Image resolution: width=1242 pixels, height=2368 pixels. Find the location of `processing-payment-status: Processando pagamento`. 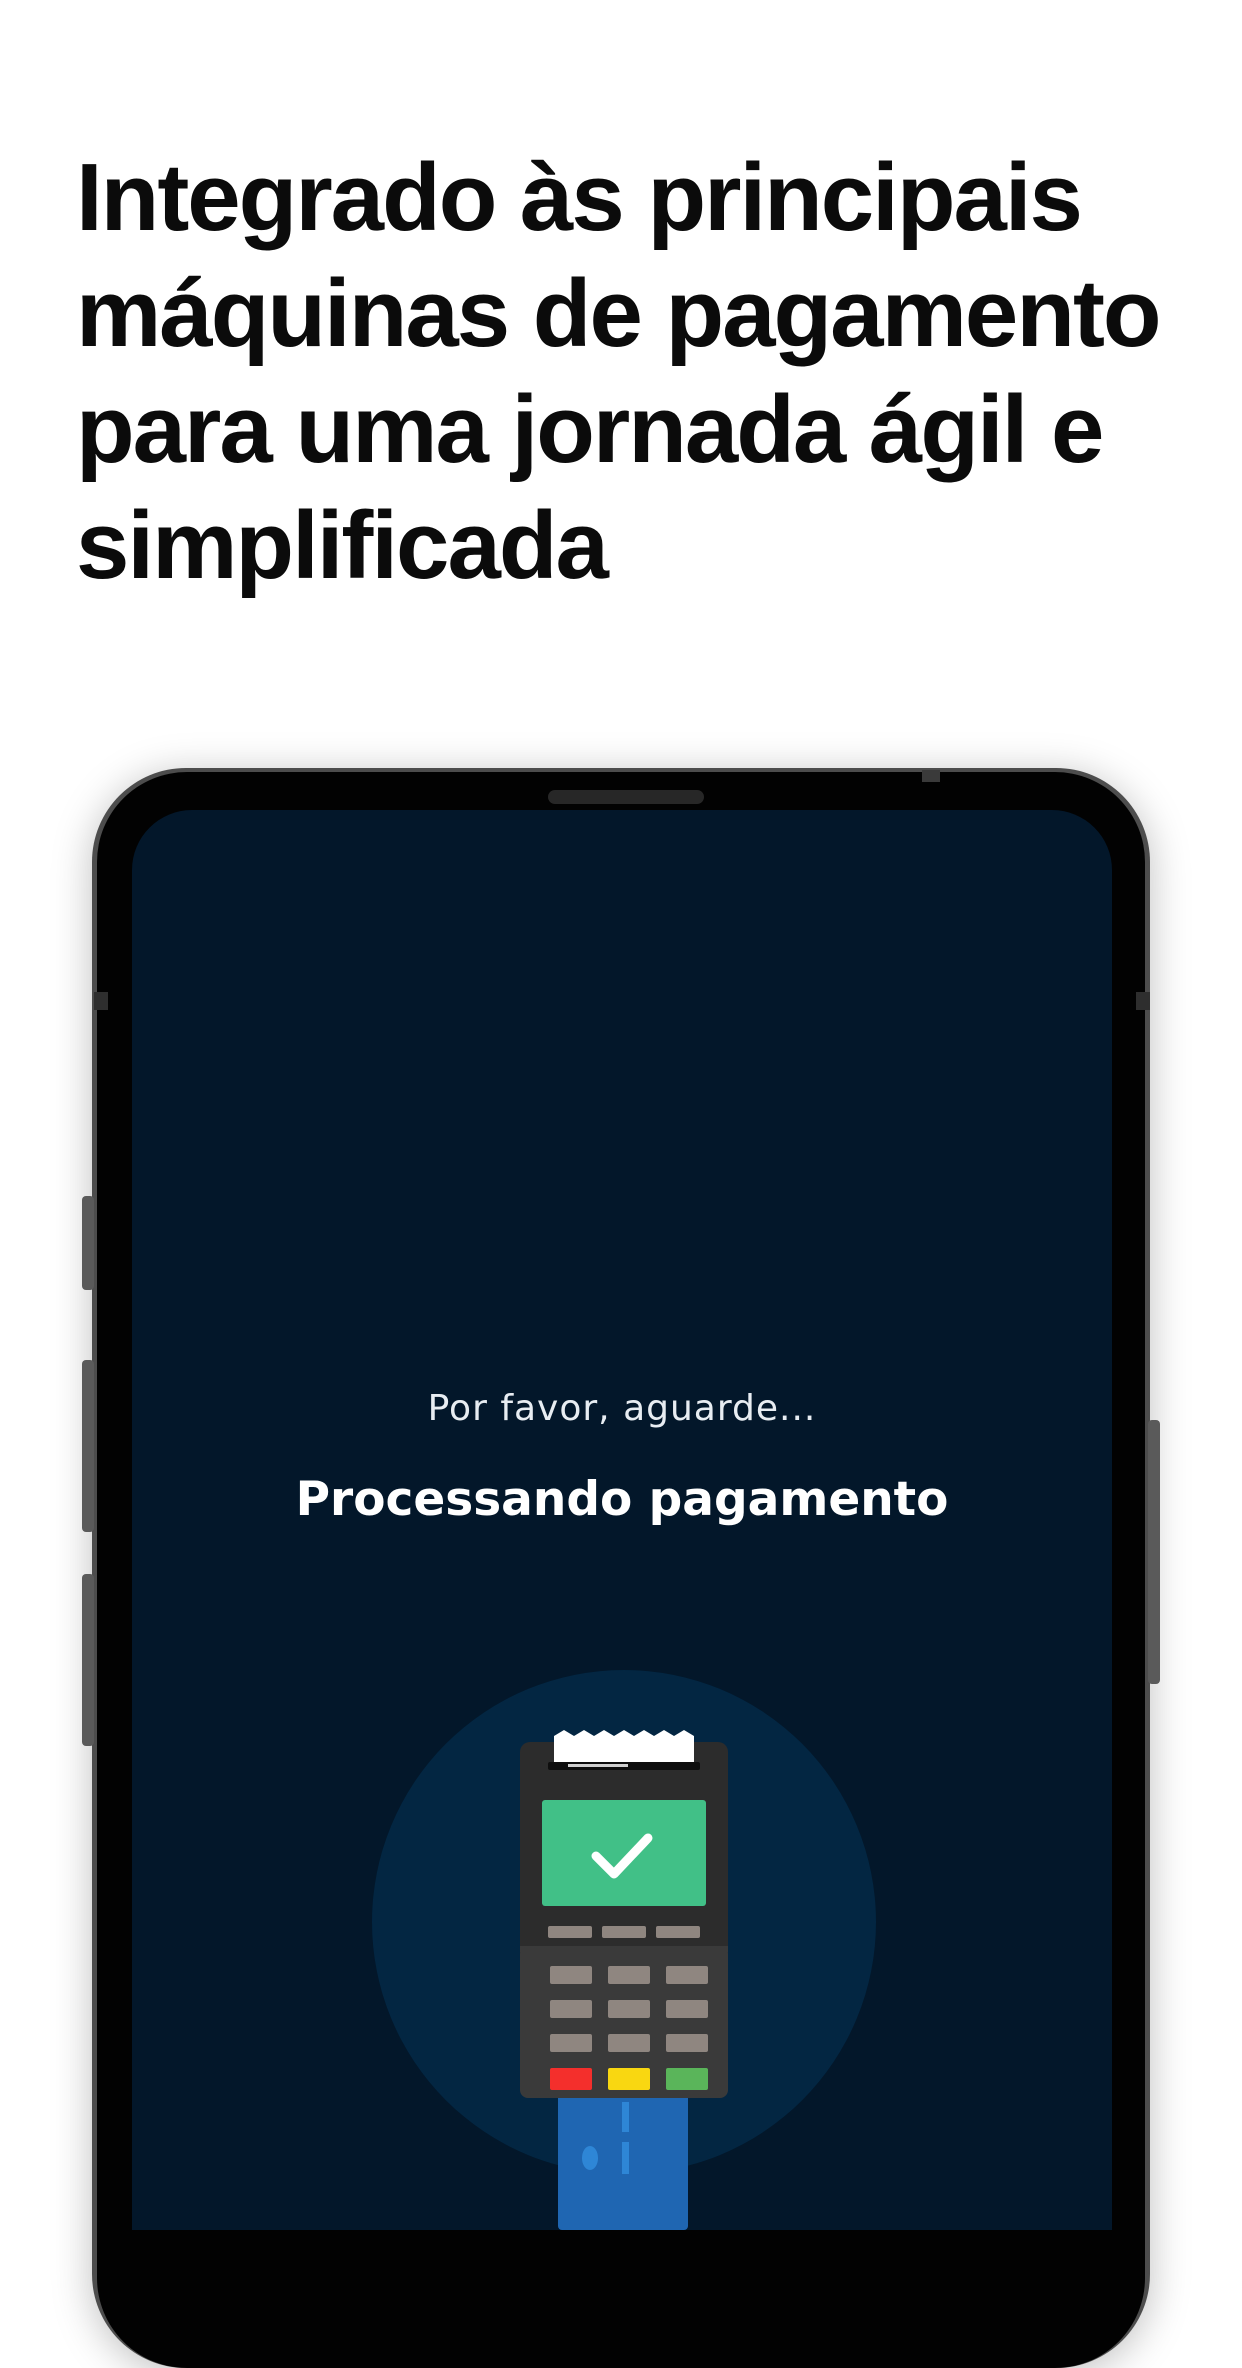

processing-payment-status: Processando pagamento is located at coordinates (622, 1499).